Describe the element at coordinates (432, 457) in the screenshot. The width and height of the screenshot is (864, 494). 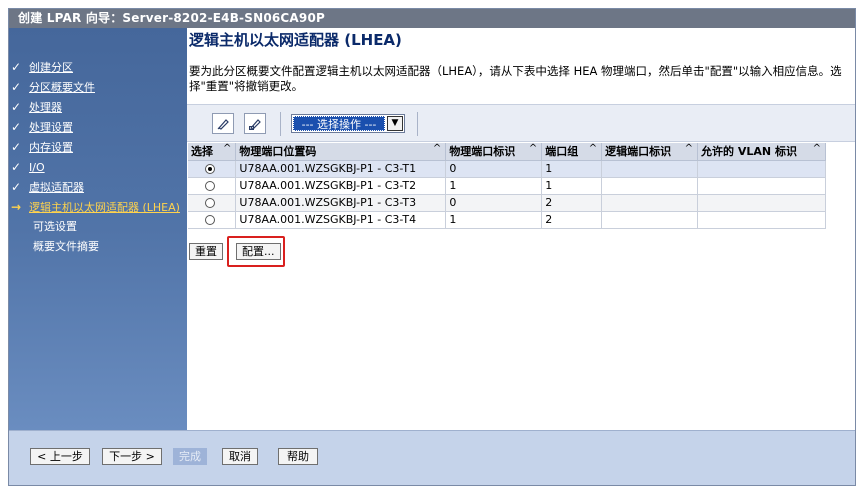
I see `wizard-footer: < 上一步 下一步 > 完成 取消 帮助` at that location.